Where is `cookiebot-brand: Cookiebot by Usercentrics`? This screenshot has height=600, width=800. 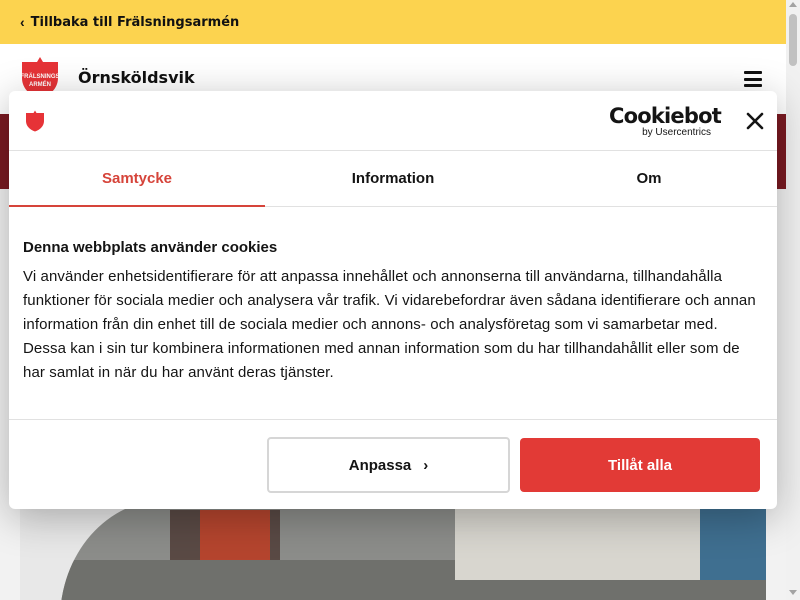 cookiebot-brand: Cookiebot by Usercentrics is located at coordinates (665, 121).